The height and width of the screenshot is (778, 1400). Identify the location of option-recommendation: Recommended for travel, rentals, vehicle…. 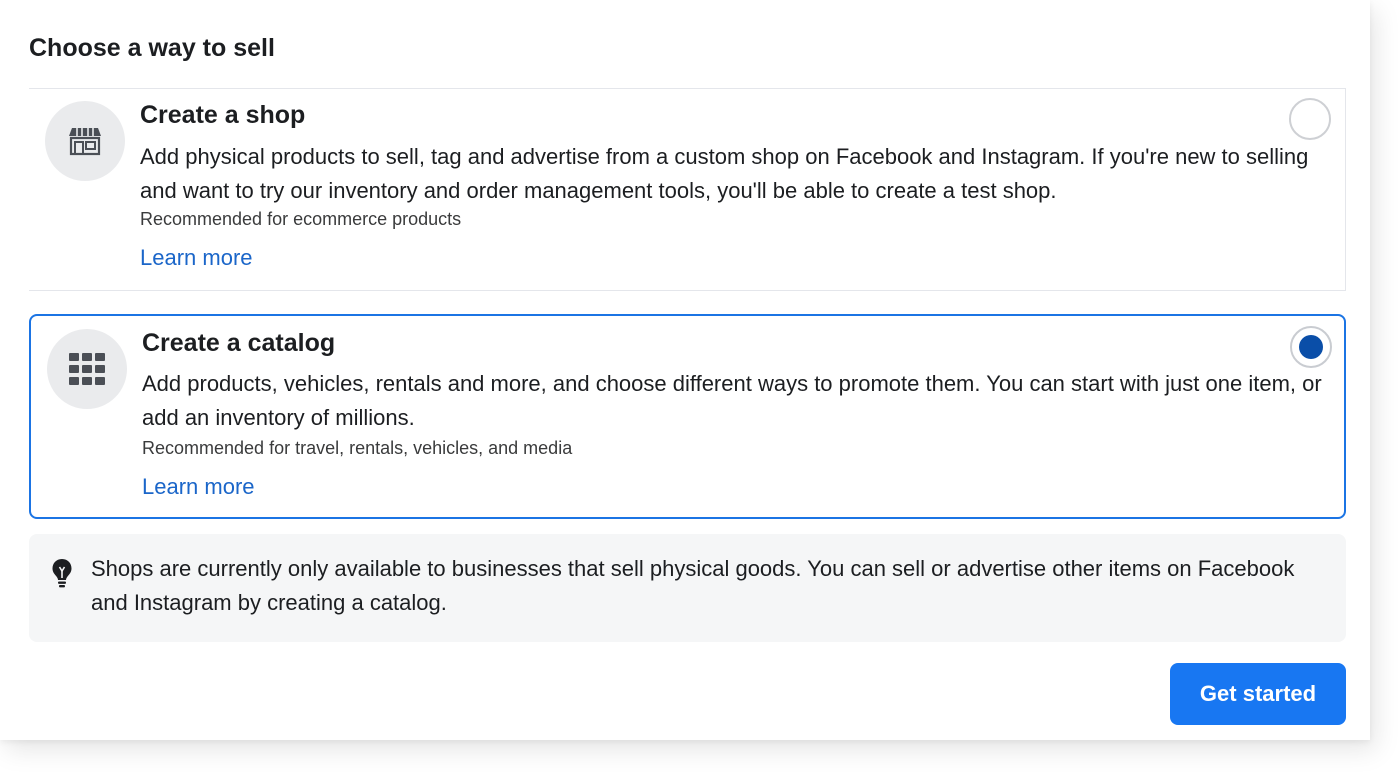
(357, 448).